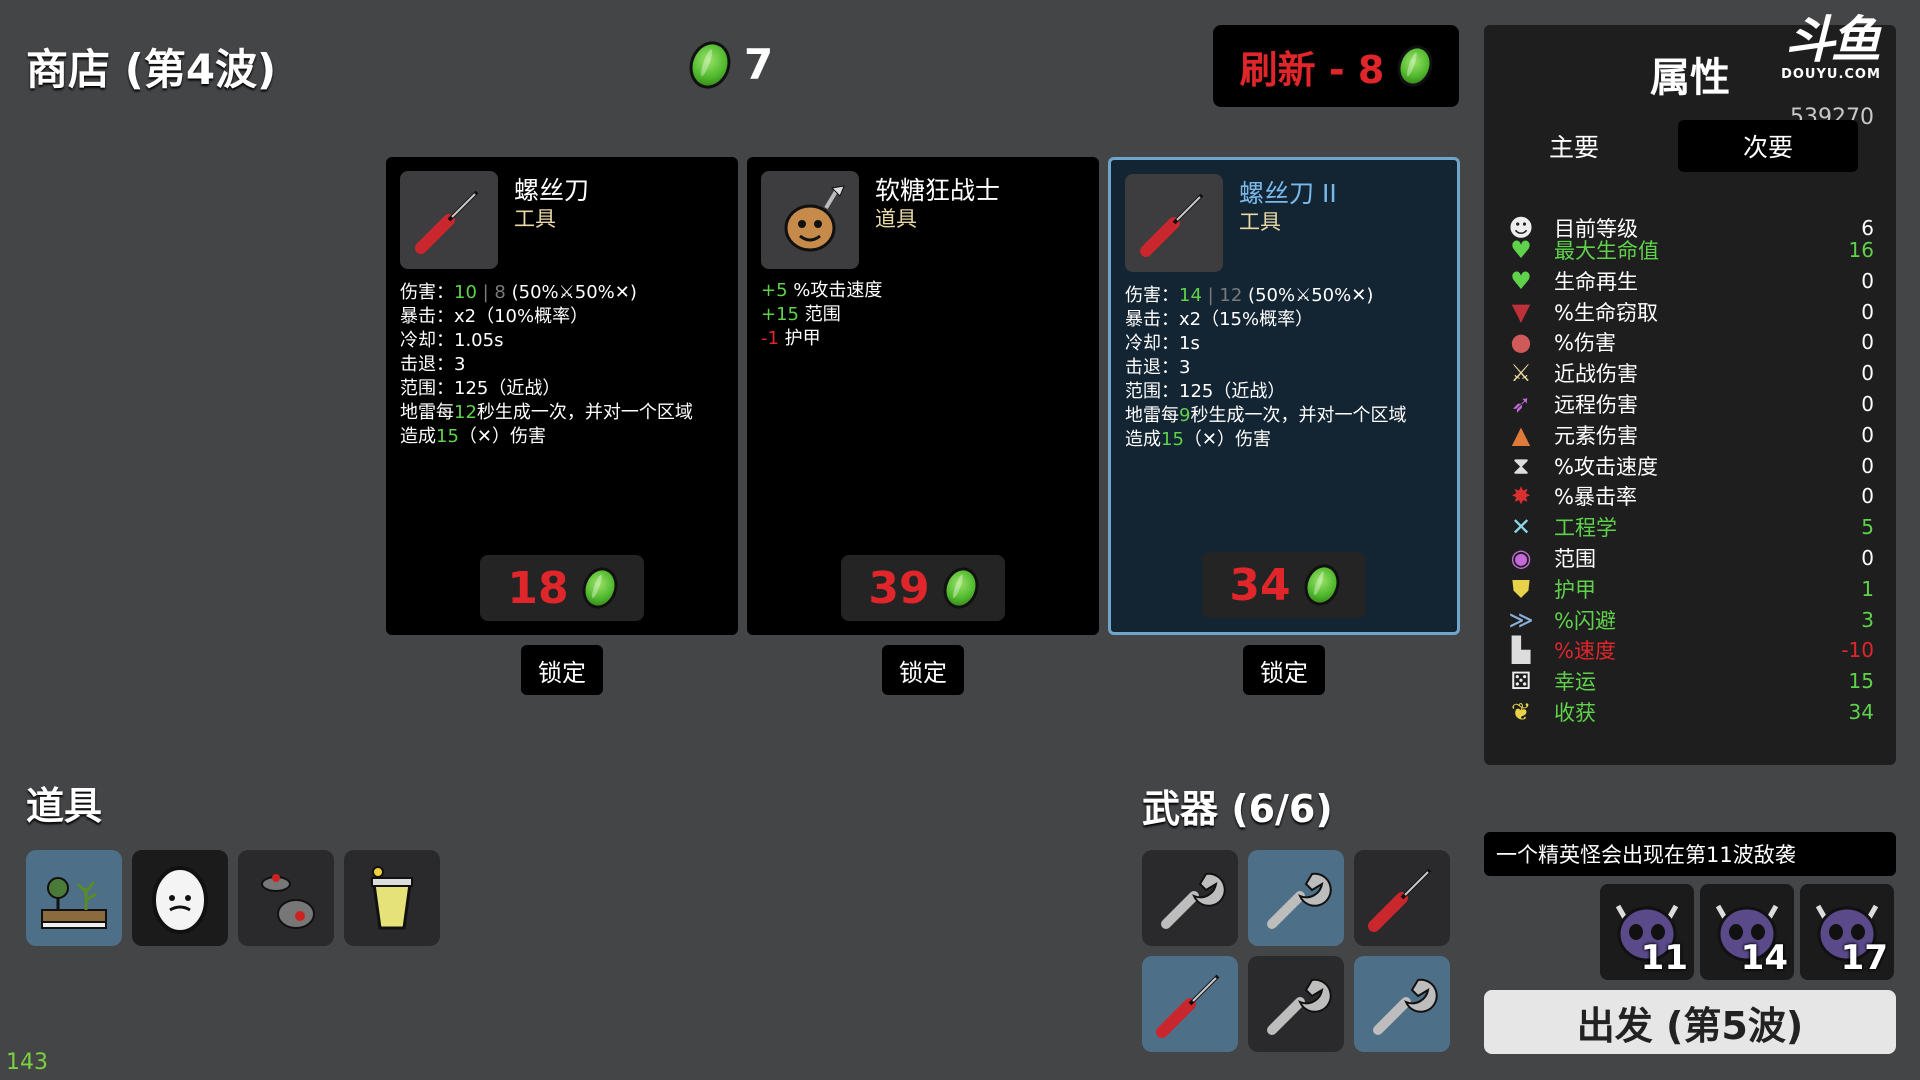 Image resolution: width=1920 pixels, height=1080 pixels. What do you see at coordinates (1690, 589) in the screenshot?
I see `stat-row: ⛊ 护甲 1` at bounding box center [1690, 589].